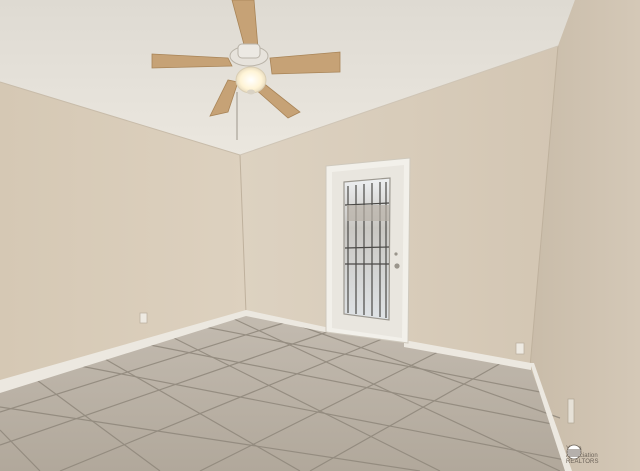 The height and width of the screenshot is (471, 640). Describe the element at coordinates (397, 266) in the screenshot. I see `door-handle` at that location.